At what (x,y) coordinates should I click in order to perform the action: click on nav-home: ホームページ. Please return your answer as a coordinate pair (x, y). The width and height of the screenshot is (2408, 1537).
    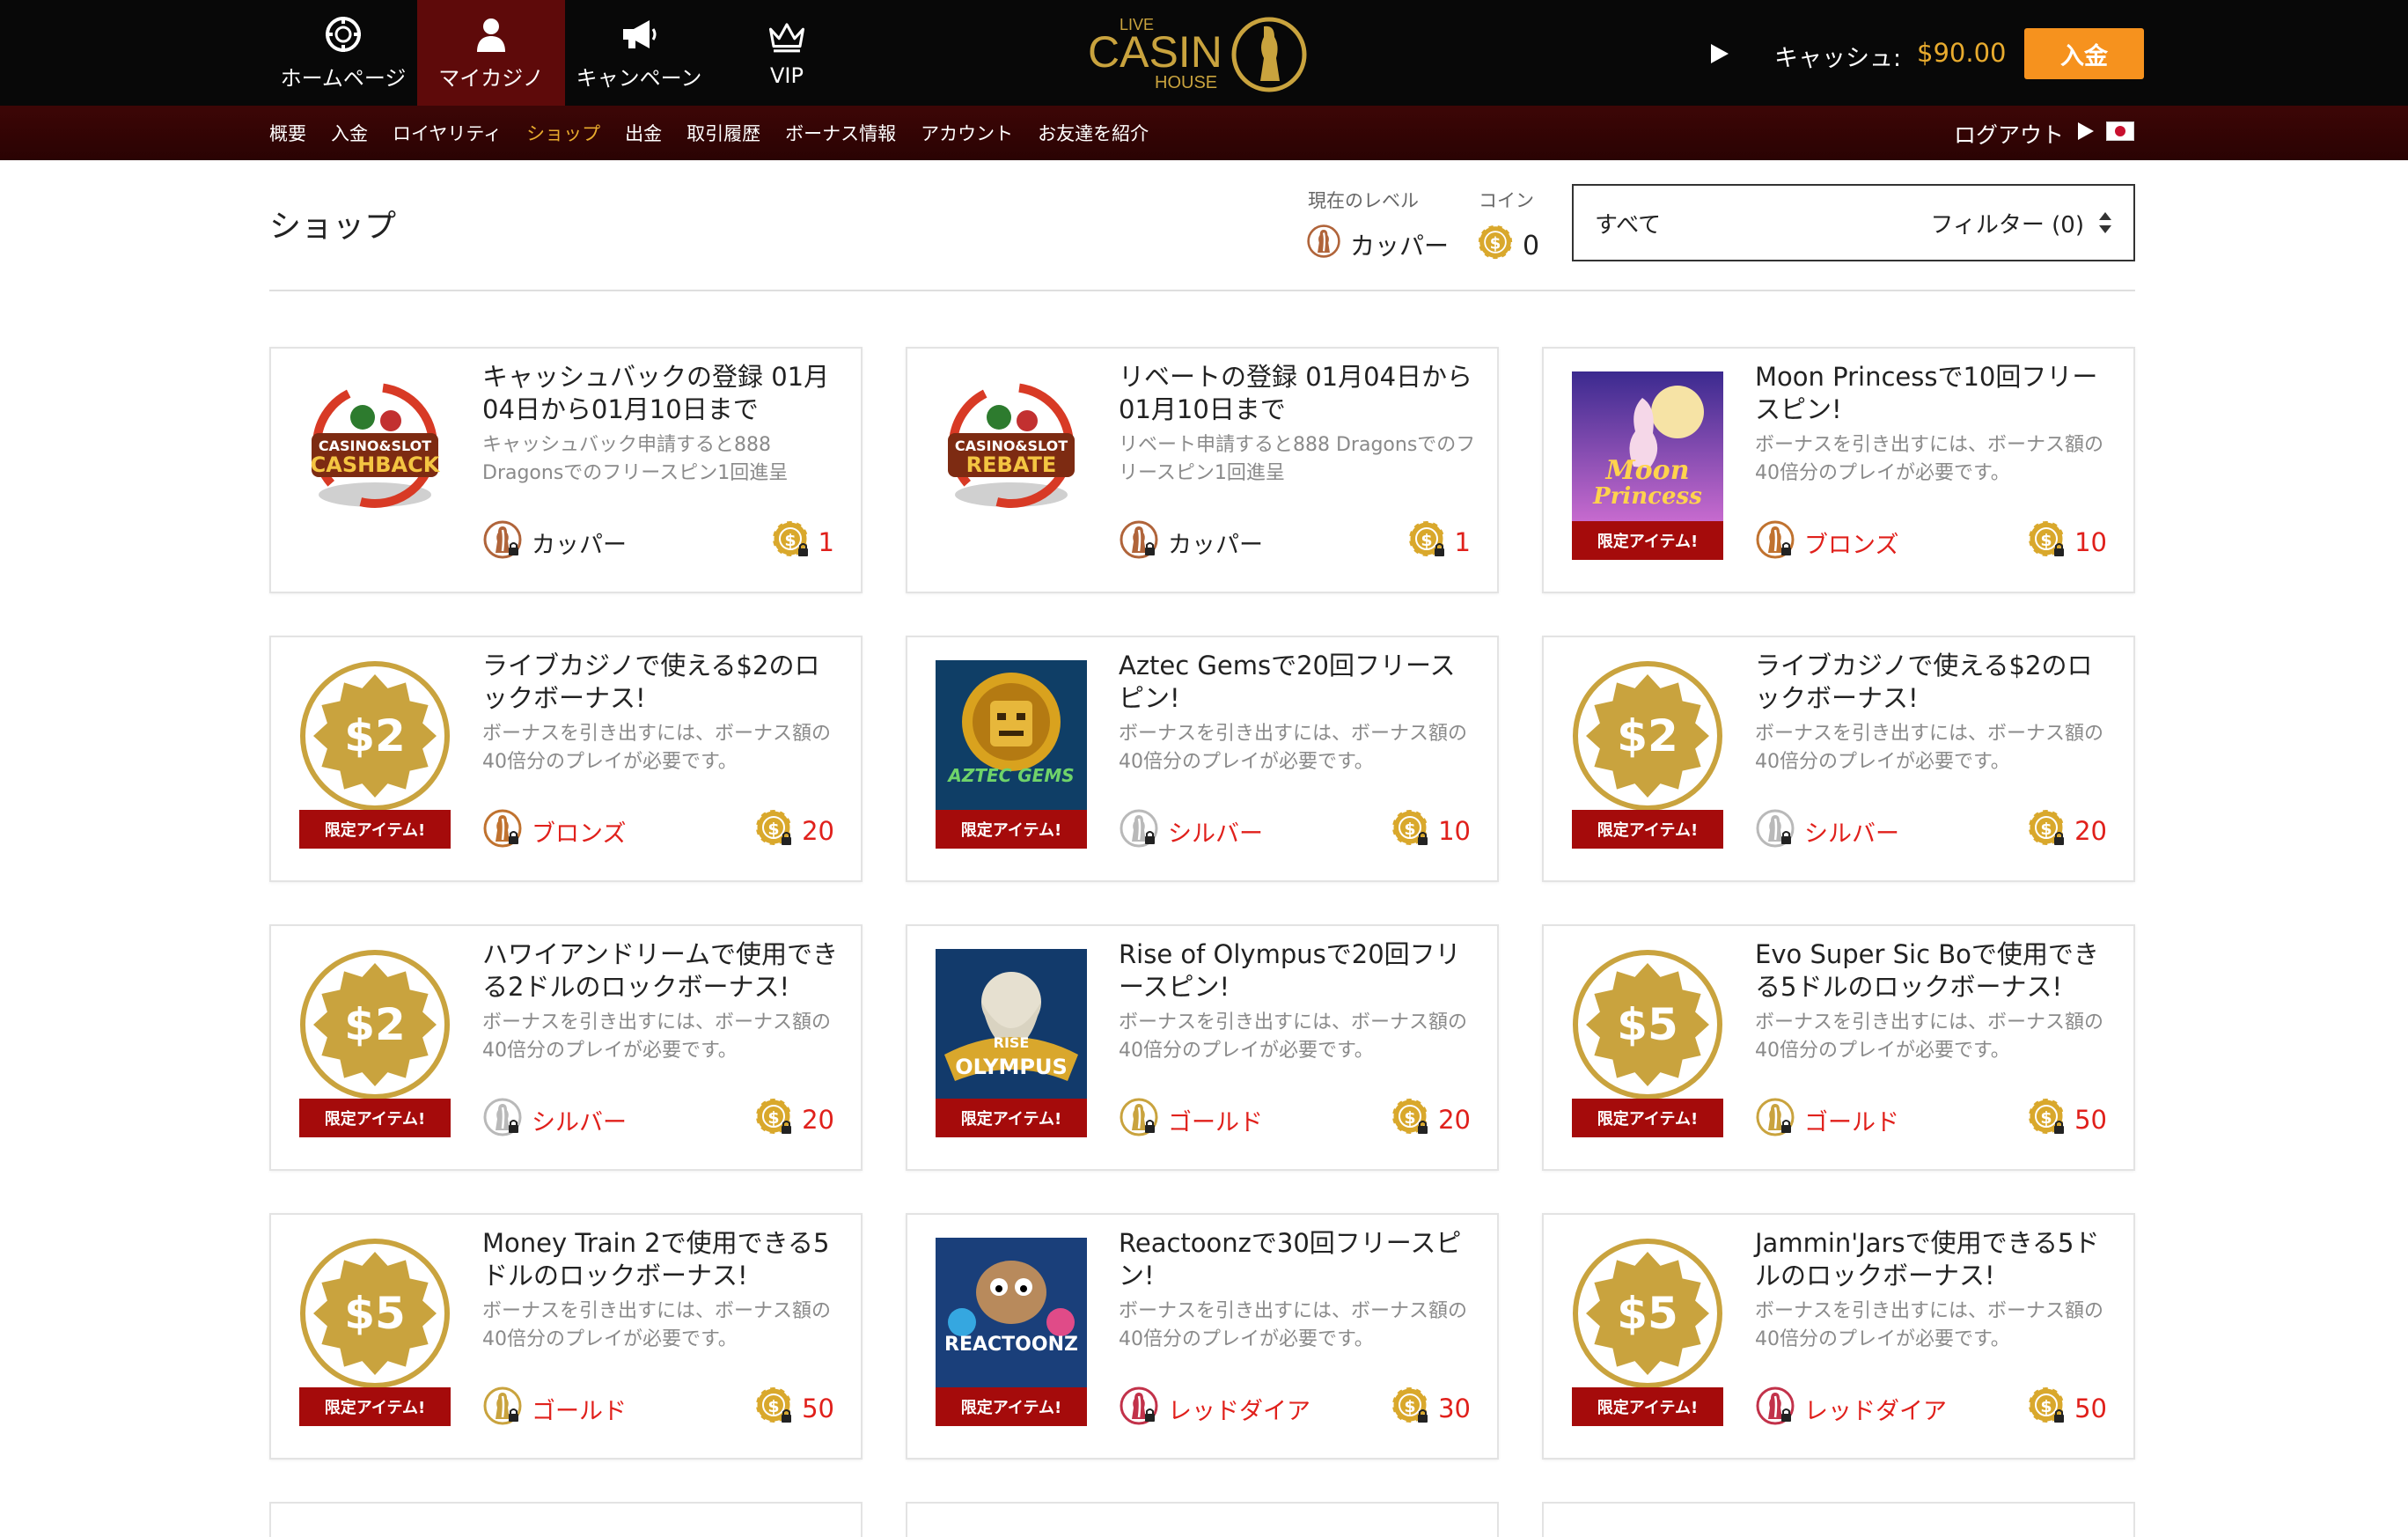
    Looking at the image, I should click on (343, 53).